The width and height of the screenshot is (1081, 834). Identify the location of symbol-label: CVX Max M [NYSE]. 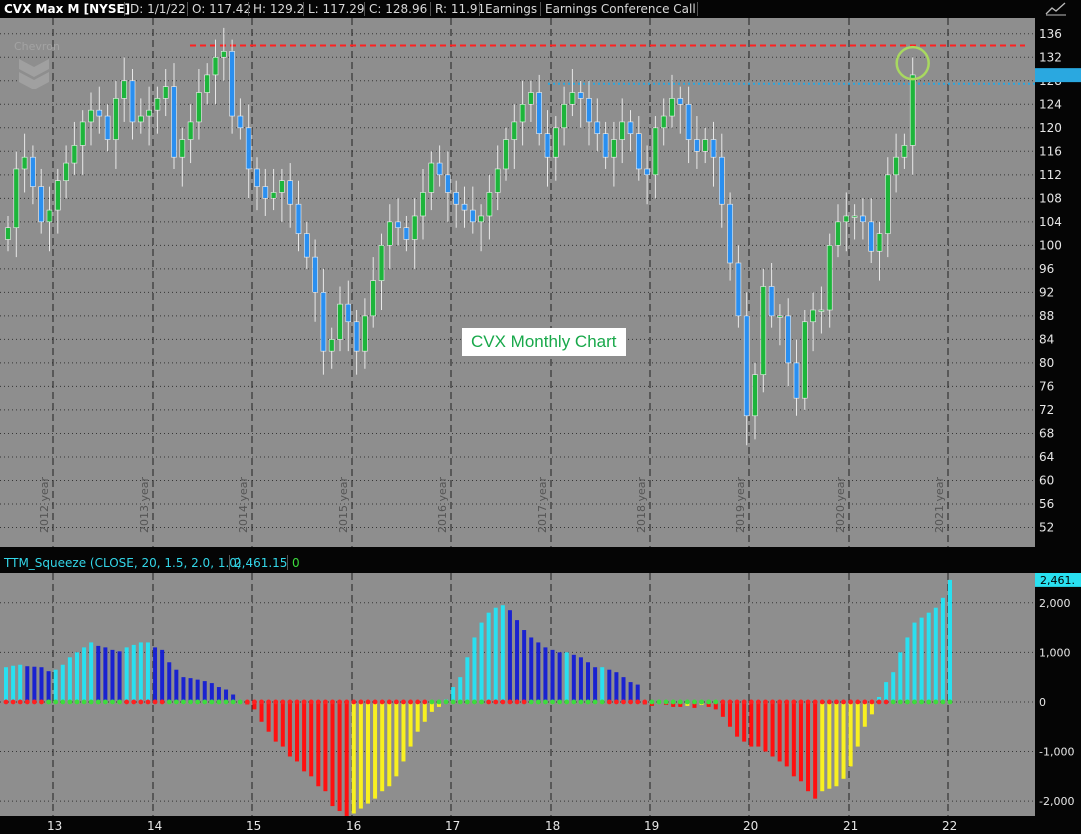
(67, 9).